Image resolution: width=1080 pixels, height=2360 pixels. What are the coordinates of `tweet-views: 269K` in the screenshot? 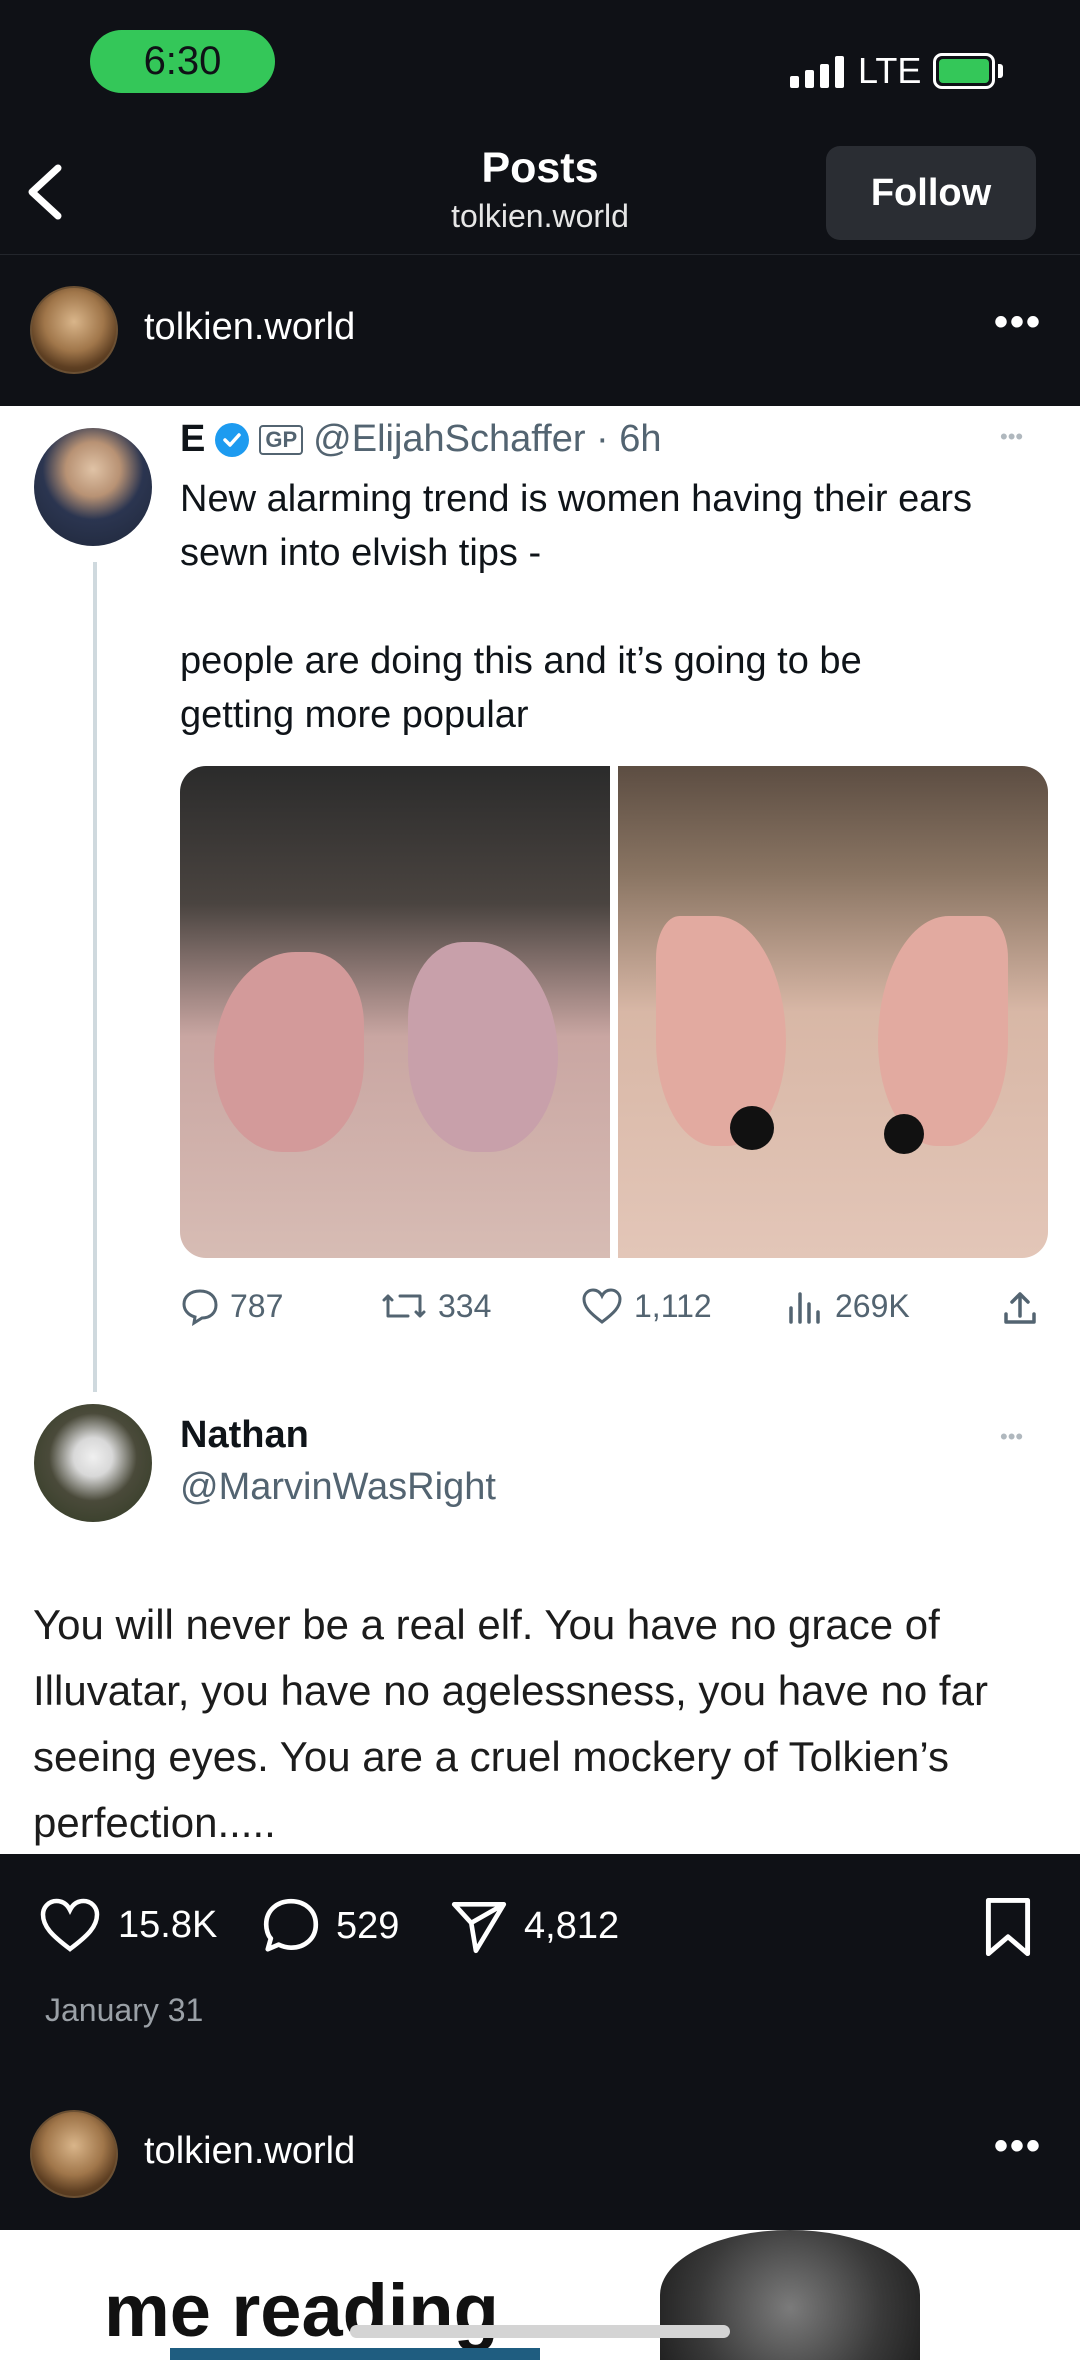 It's located at (847, 1306).